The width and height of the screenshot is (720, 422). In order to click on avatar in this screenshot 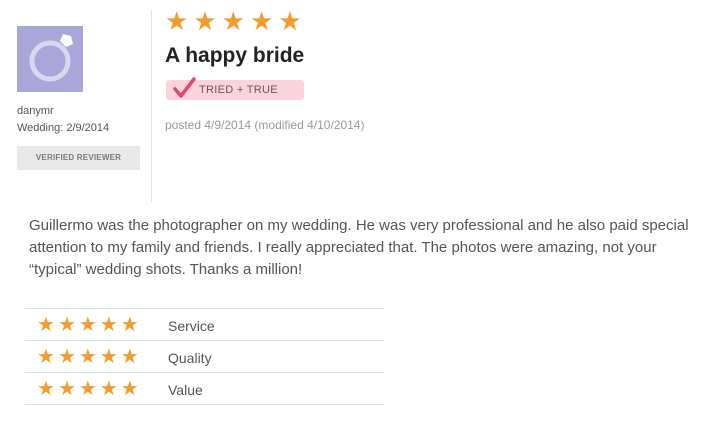, I will do `click(50, 59)`.